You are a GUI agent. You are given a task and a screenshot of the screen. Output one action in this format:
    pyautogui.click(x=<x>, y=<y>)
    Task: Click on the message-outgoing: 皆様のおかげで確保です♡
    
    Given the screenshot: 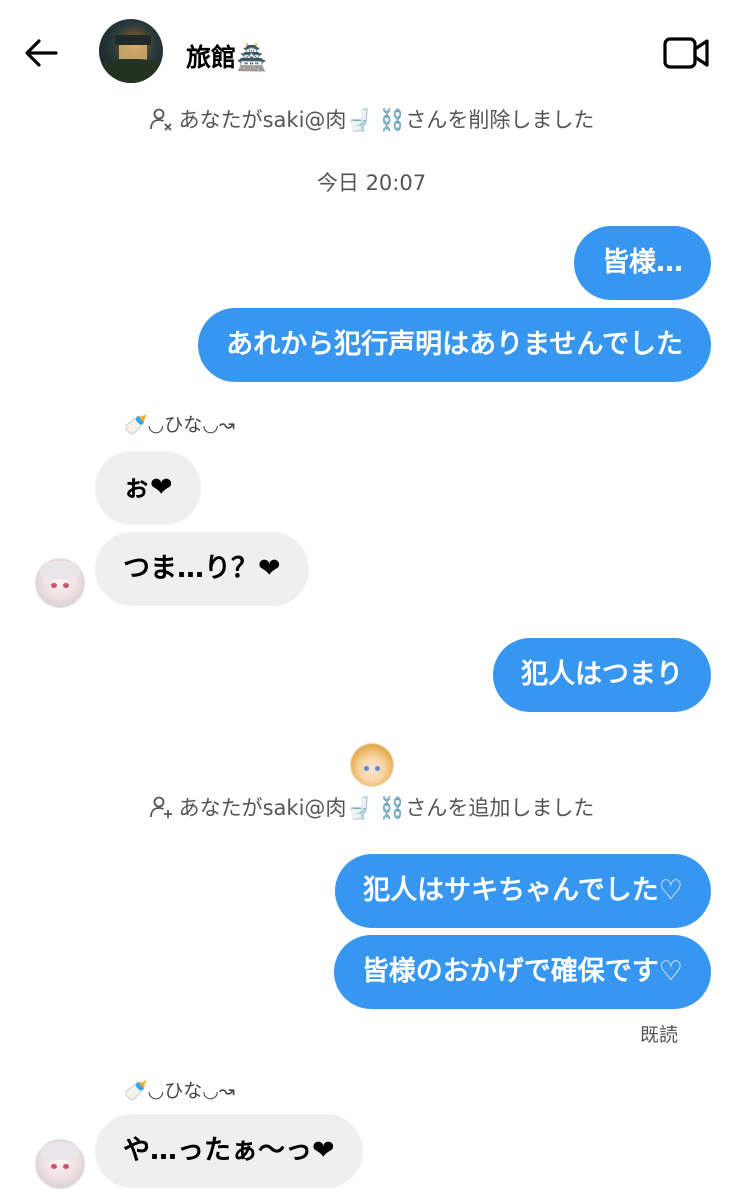 What is the action you would take?
    pyautogui.click(x=522, y=972)
    